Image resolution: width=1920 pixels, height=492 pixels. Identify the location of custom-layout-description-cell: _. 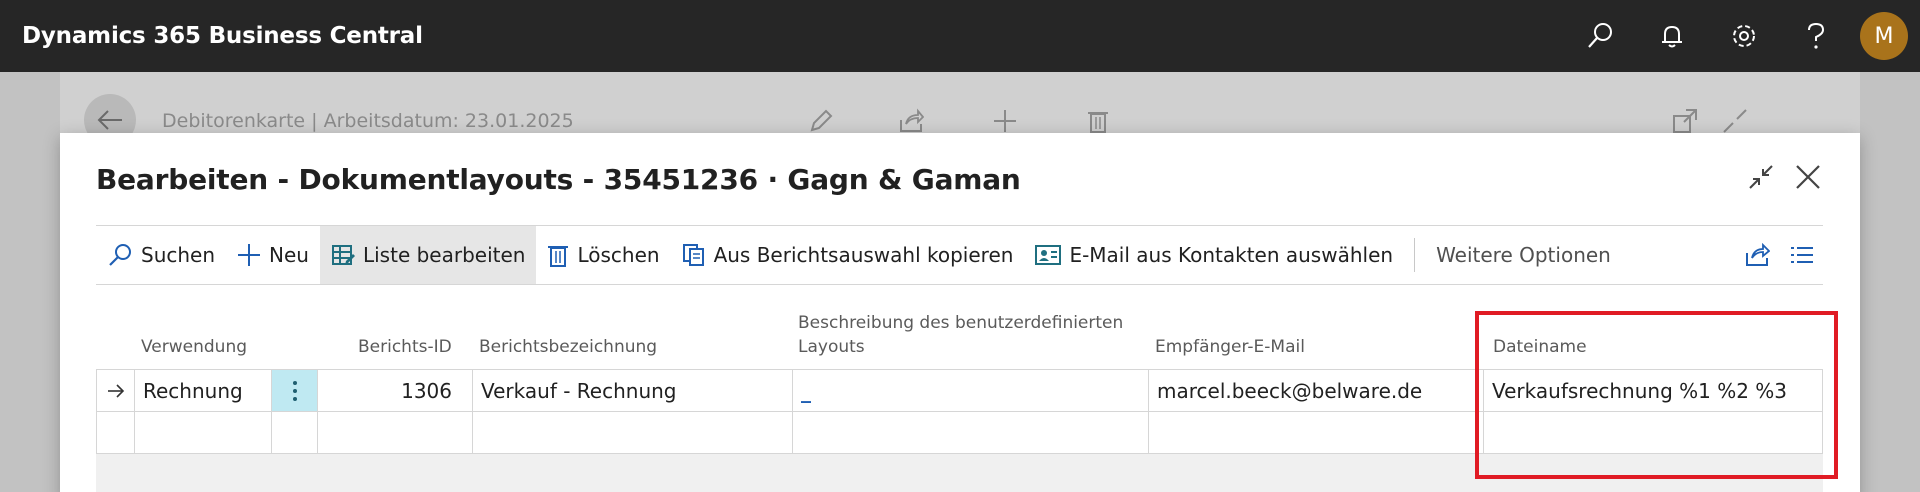
(970, 390).